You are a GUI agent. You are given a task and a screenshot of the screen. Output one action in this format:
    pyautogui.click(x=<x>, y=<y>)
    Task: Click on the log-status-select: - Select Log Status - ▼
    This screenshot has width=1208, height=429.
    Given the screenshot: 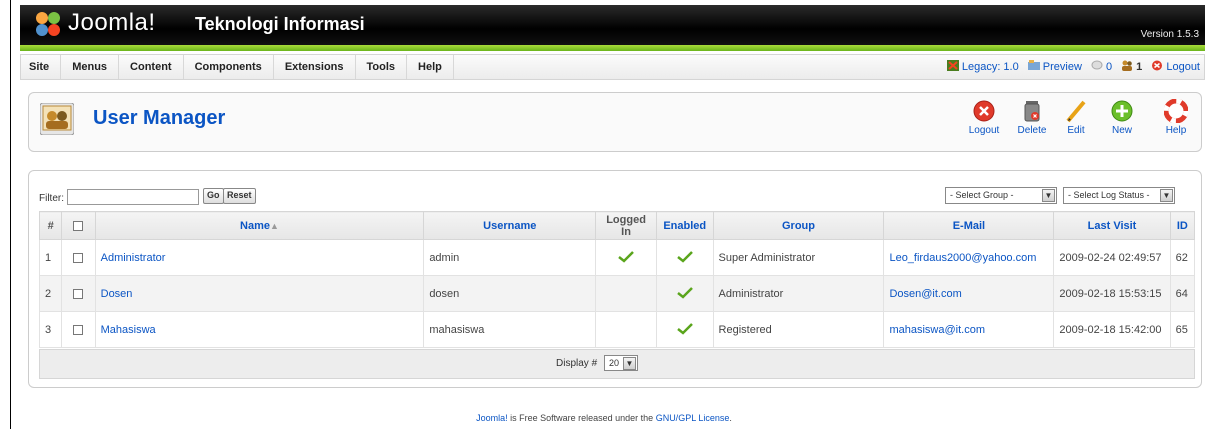 What is the action you would take?
    pyautogui.click(x=1119, y=195)
    